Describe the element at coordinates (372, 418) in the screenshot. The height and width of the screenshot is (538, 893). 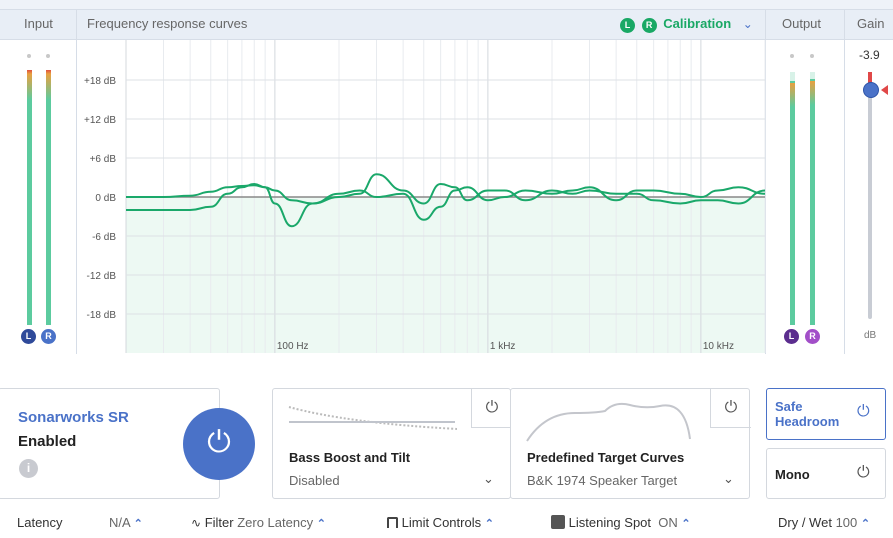
I see `bass-curve-icon` at that location.